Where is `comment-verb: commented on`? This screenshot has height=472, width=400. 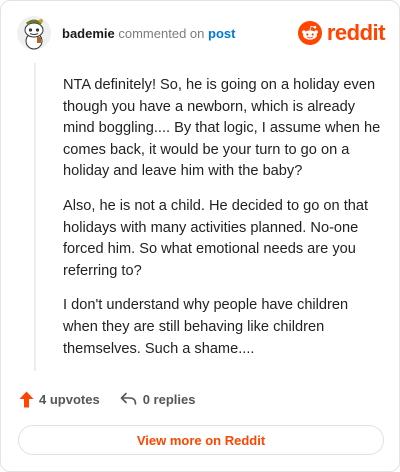 comment-verb: commented on is located at coordinates (161, 33).